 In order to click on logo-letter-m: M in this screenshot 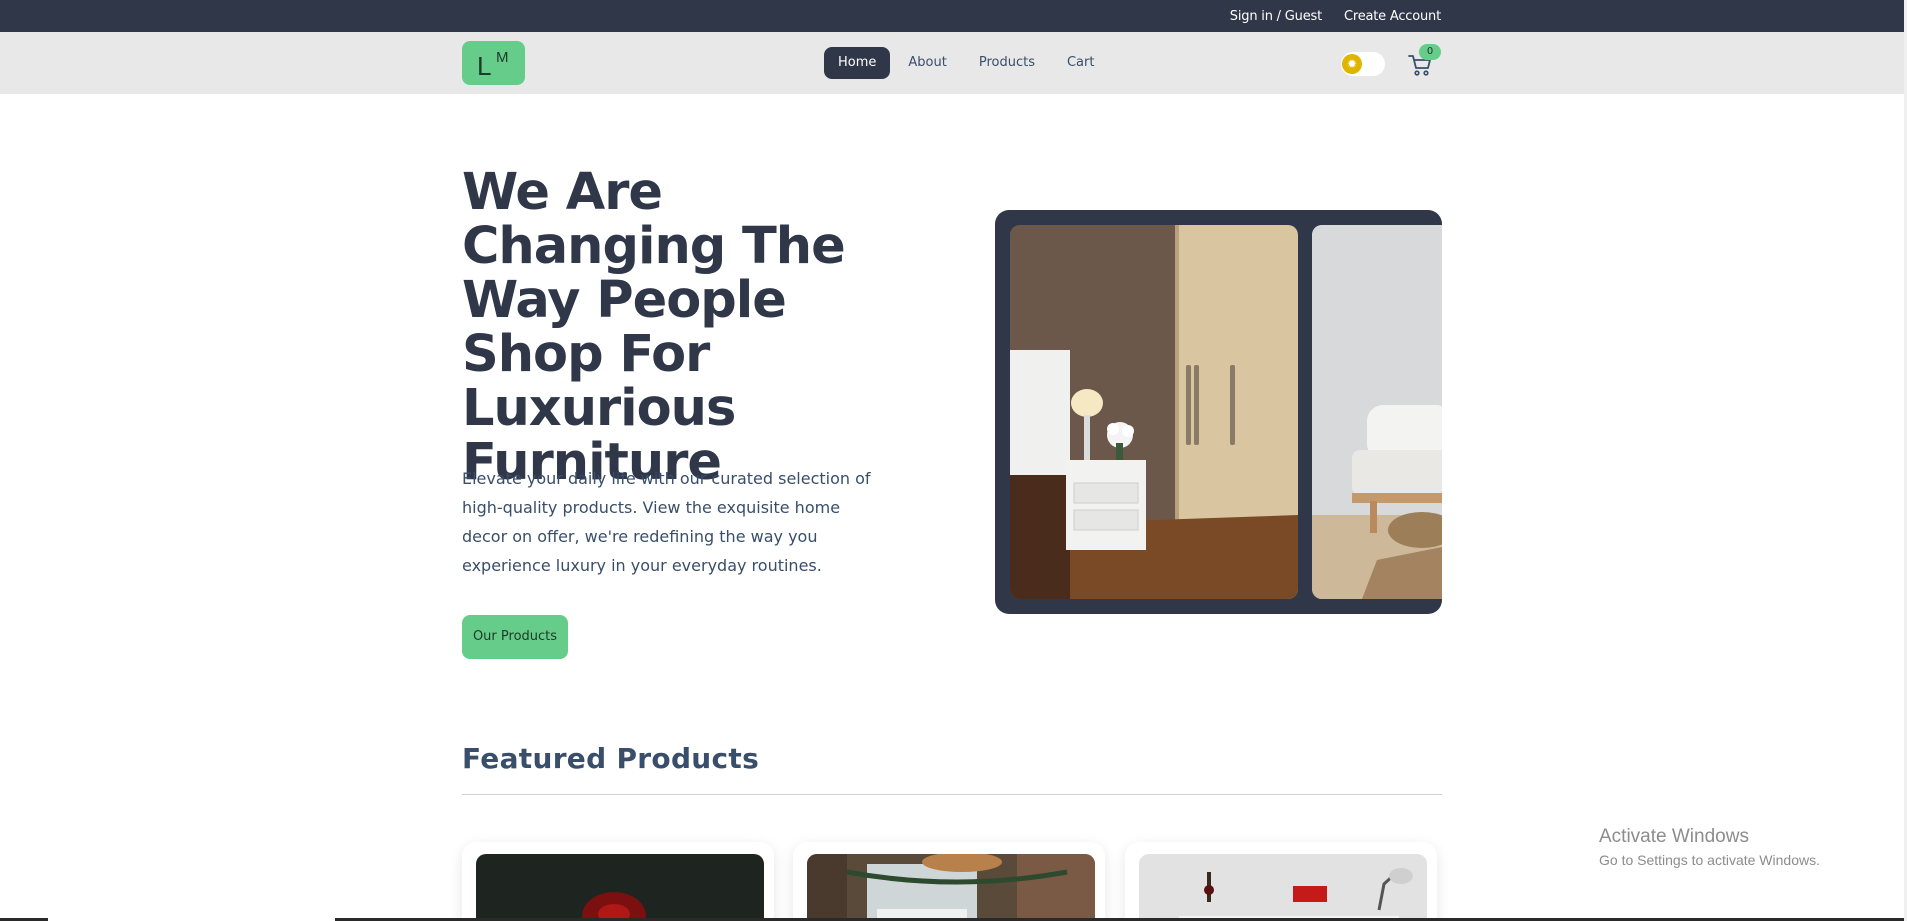, I will do `click(502, 57)`.